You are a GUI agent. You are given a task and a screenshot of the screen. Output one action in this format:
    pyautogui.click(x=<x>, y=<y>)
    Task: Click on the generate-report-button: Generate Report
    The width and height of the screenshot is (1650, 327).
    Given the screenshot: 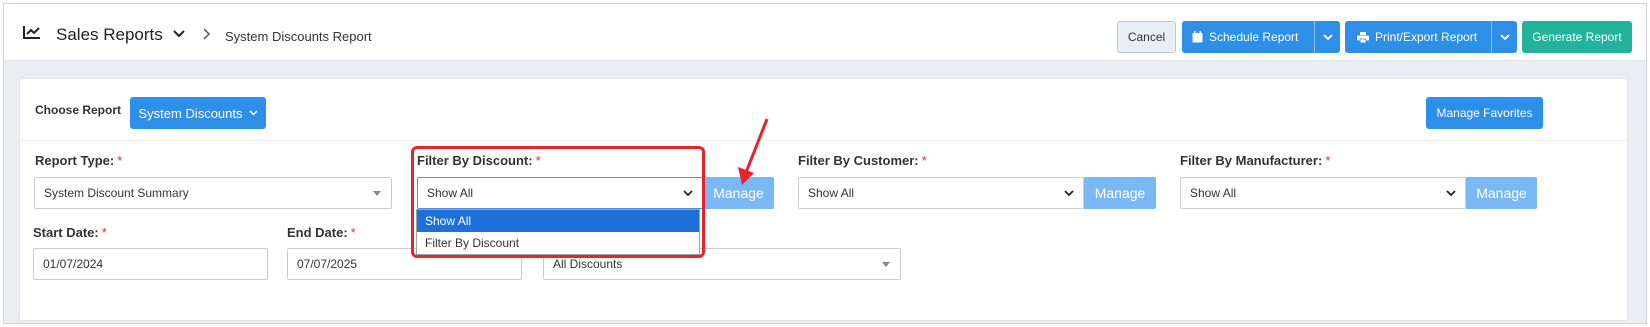 What is the action you would take?
    pyautogui.click(x=1577, y=37)
    